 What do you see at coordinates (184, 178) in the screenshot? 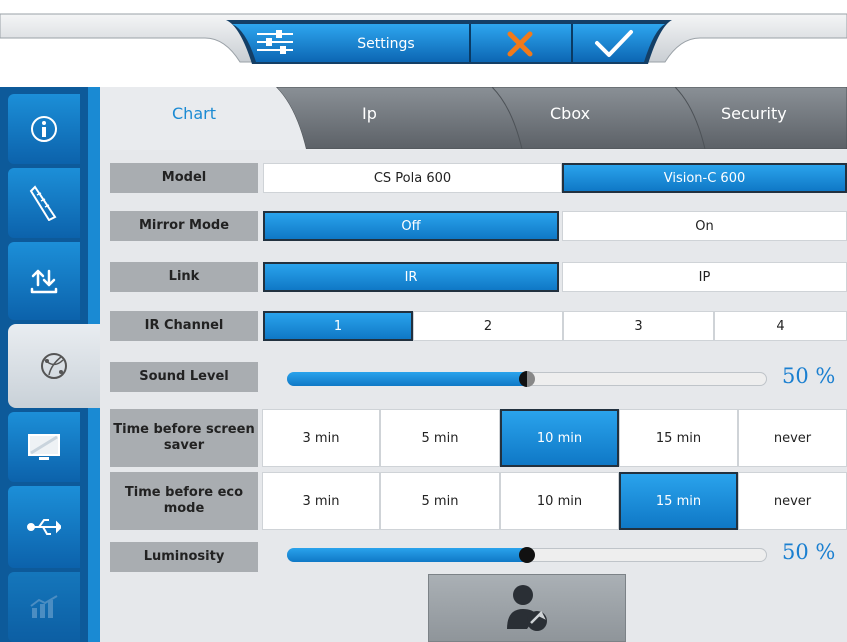
I see `model-label: Model` at bounding box center [184, 178].